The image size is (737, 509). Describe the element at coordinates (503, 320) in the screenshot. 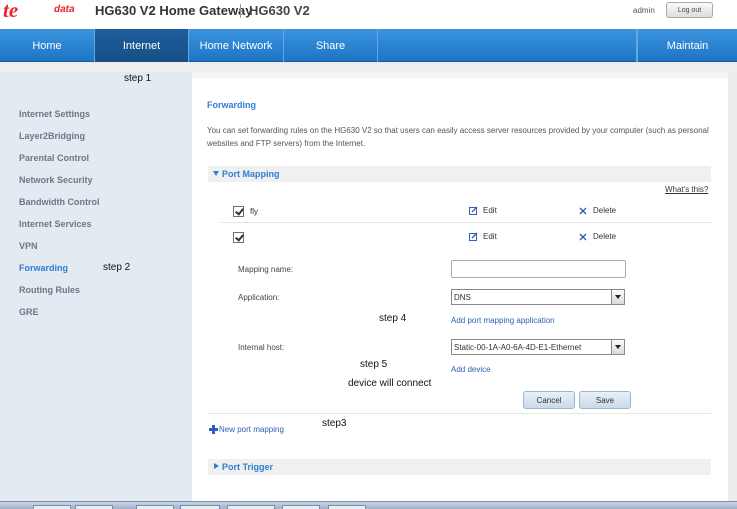

I see `add-application-link: Add port mapping application` at that location.